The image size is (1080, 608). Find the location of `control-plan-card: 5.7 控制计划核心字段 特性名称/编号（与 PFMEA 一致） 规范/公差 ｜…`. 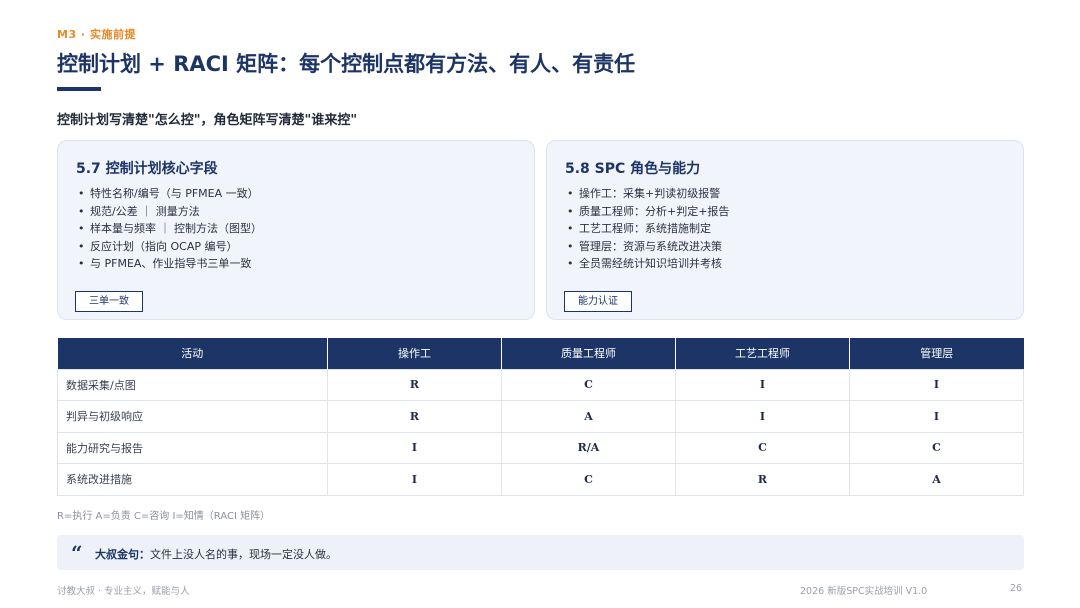

control-plan-card: 5.7 控制计划核心字段 特性名称/编号（与 PFMEA 一致） 规范/公差 ｜… is located at coordinates (296, 230).